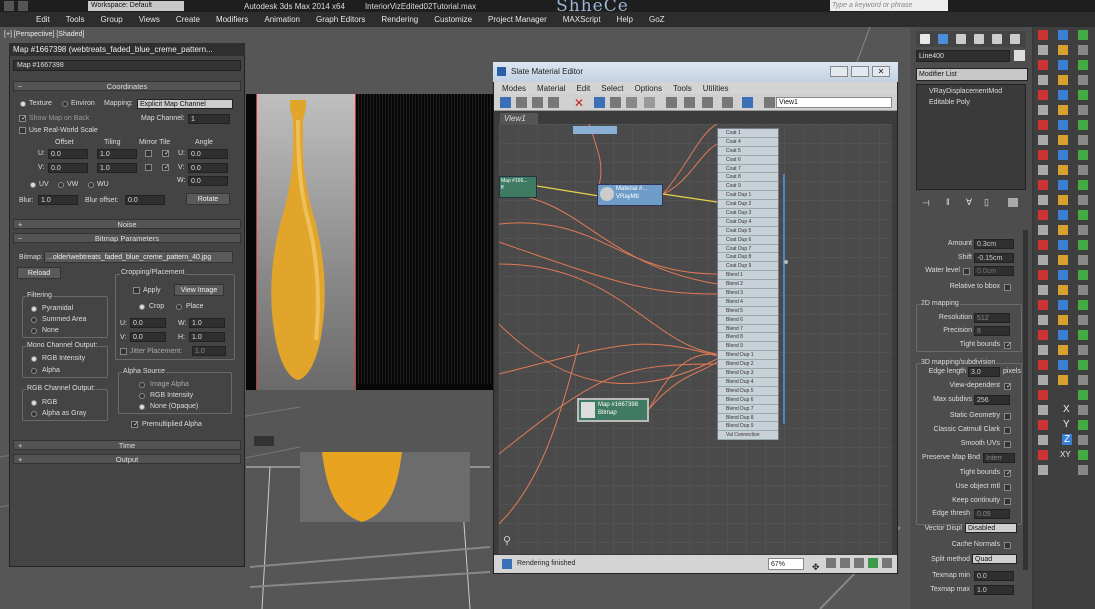 The height and width of the screenshot is (609, 1095). What do you see at coordinates (992, 400) in the screenshot?
I see `max-subdivs-spinner: 256` at bounding box center [992, 400].